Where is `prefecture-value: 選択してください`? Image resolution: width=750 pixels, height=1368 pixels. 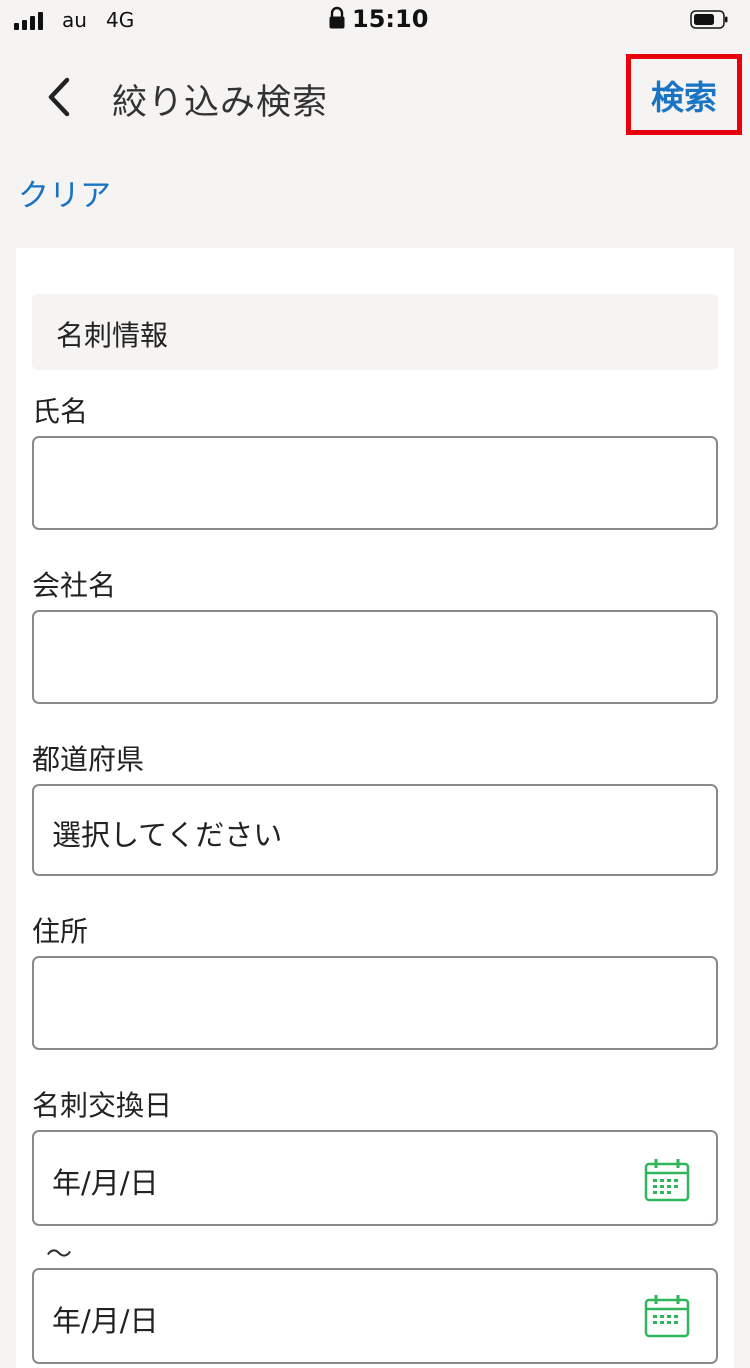 prefecture-value: 選択してください is located at coordinates (167, 835).